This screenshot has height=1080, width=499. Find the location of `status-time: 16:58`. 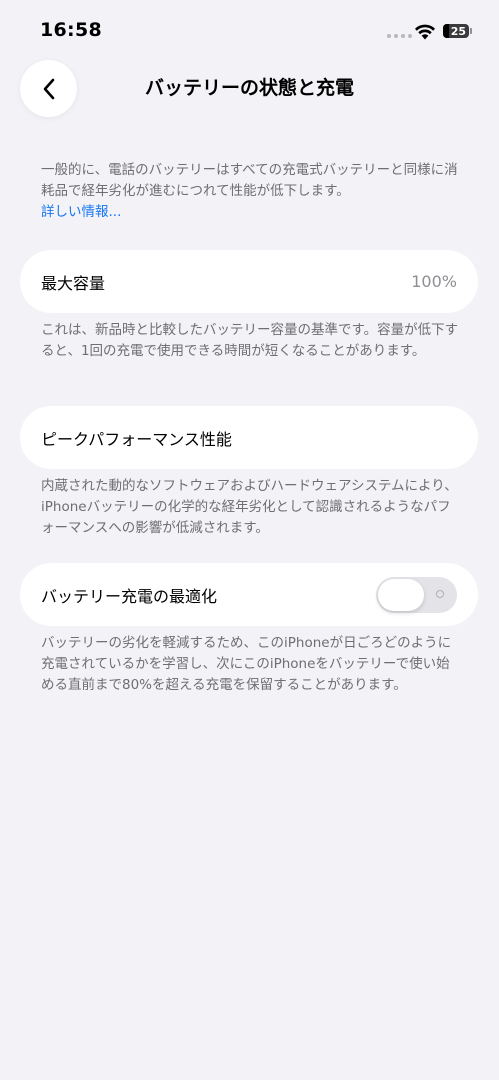

status-time: 16:58 is located at coordinates (71, 30).